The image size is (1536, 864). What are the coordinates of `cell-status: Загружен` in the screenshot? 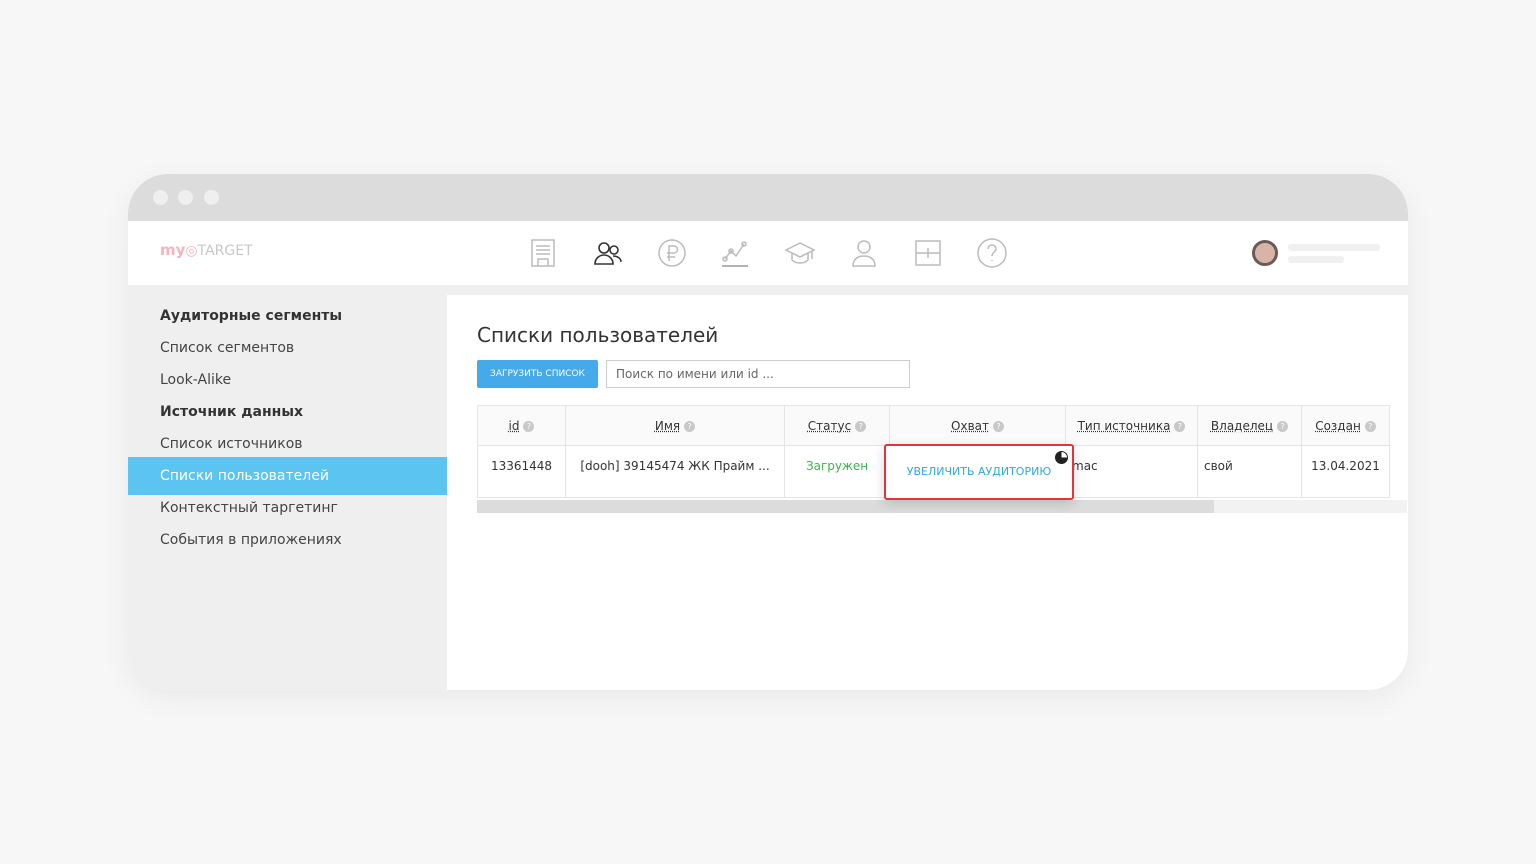 It's located at (837, 471).